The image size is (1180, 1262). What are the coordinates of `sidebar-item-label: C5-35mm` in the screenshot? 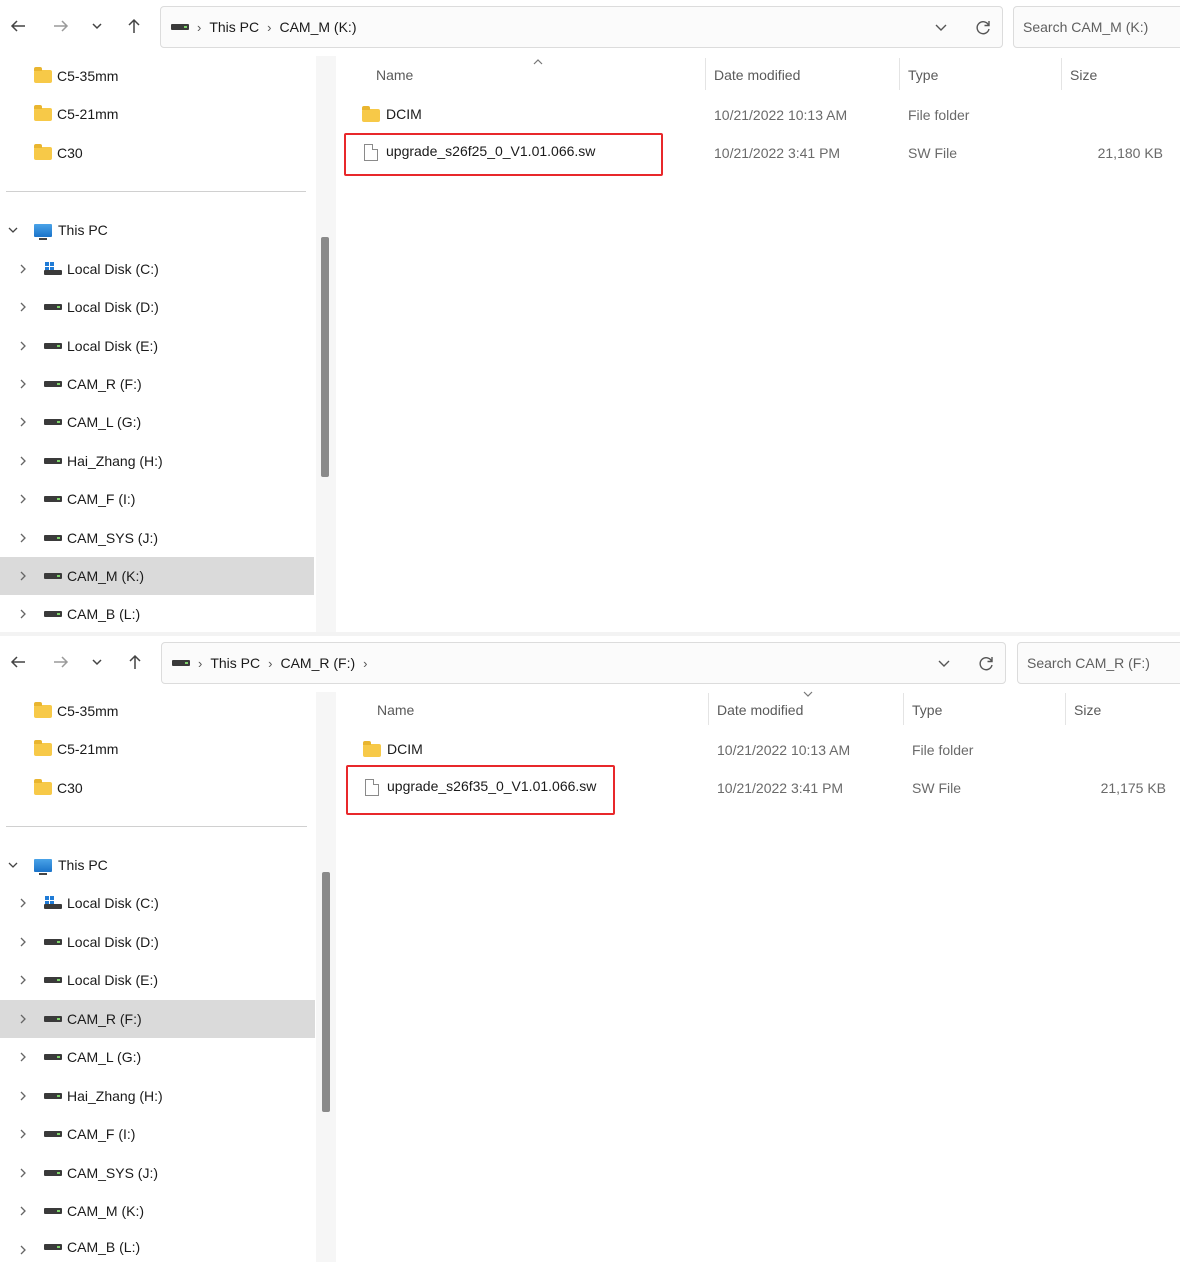 It's located at (88, 711).